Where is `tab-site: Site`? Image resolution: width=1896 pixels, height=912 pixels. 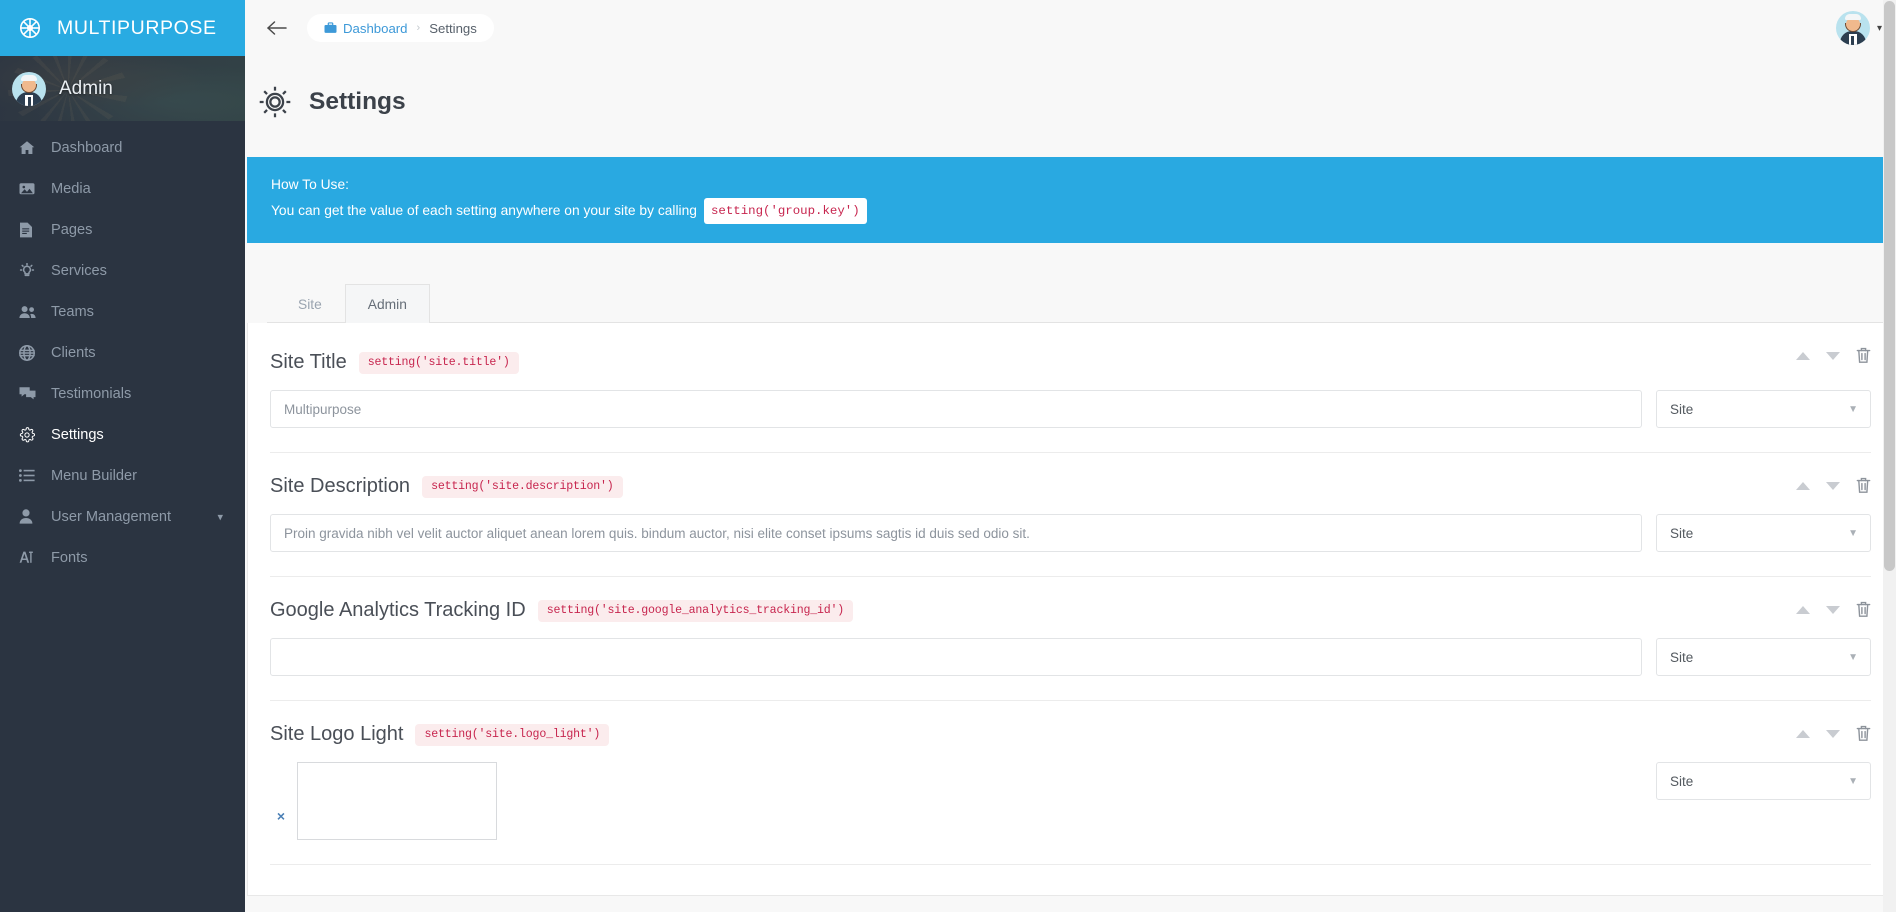 tab-site: Site is located at coordinates (310, 303).